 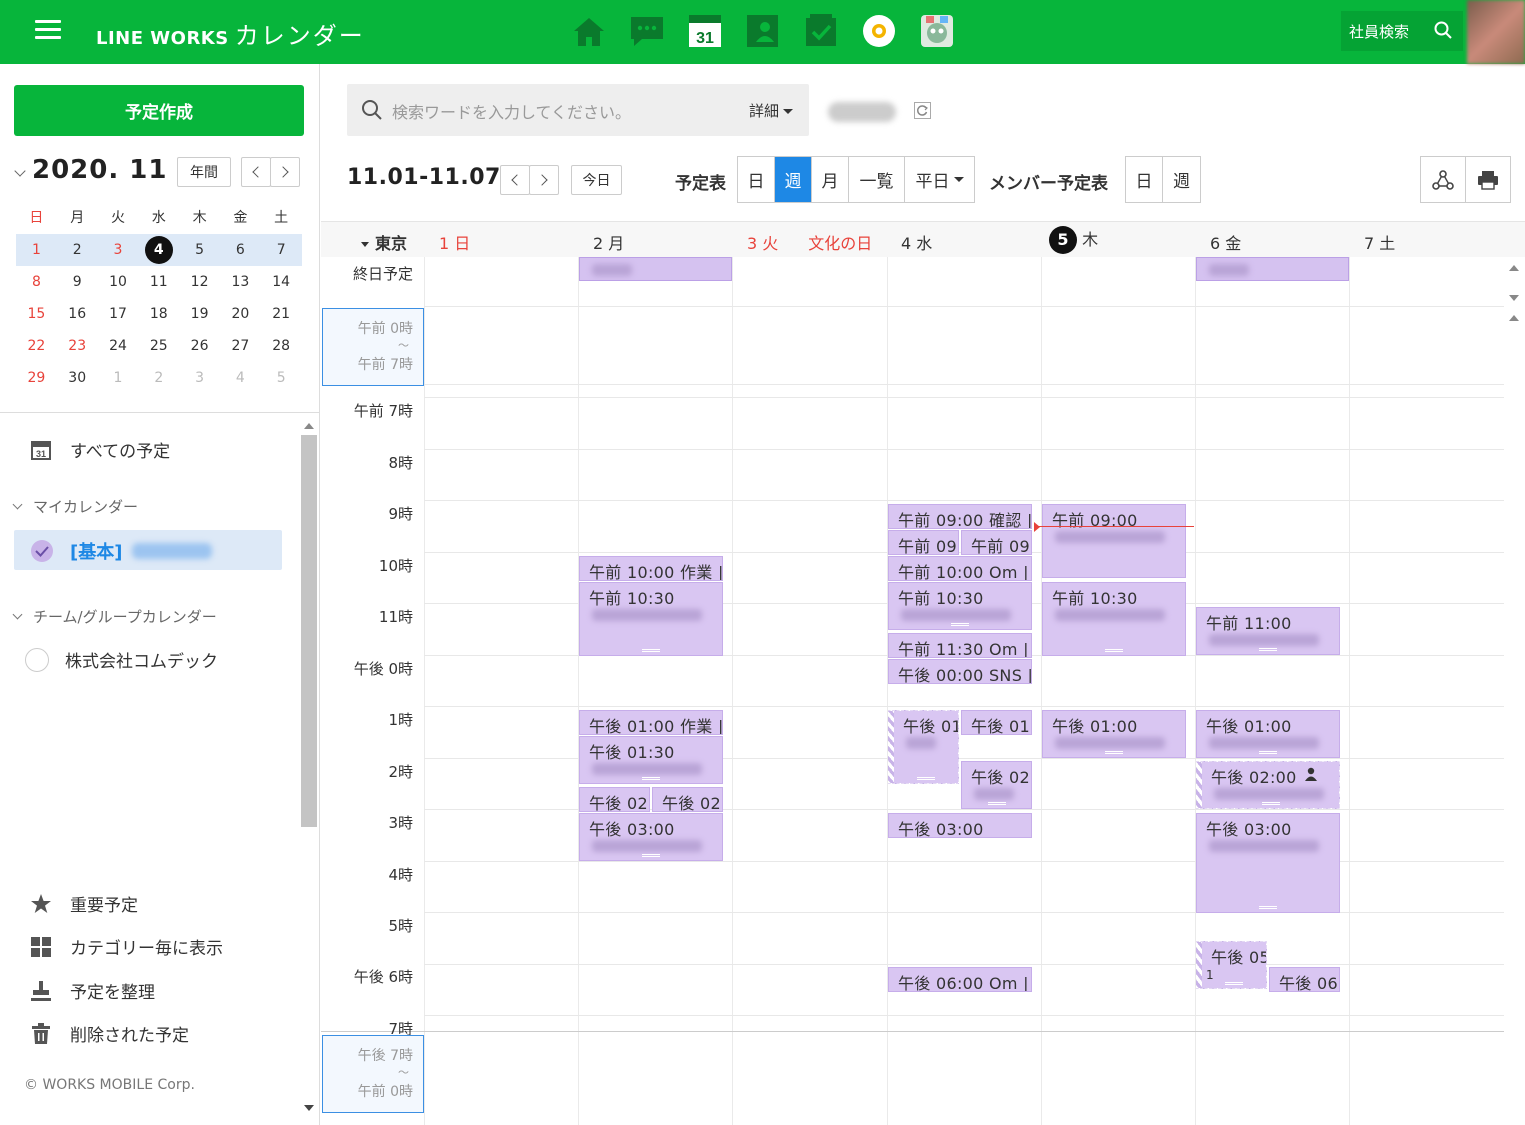 I want to click on search-detail-button: 詳細, so click(x=771, y=110).